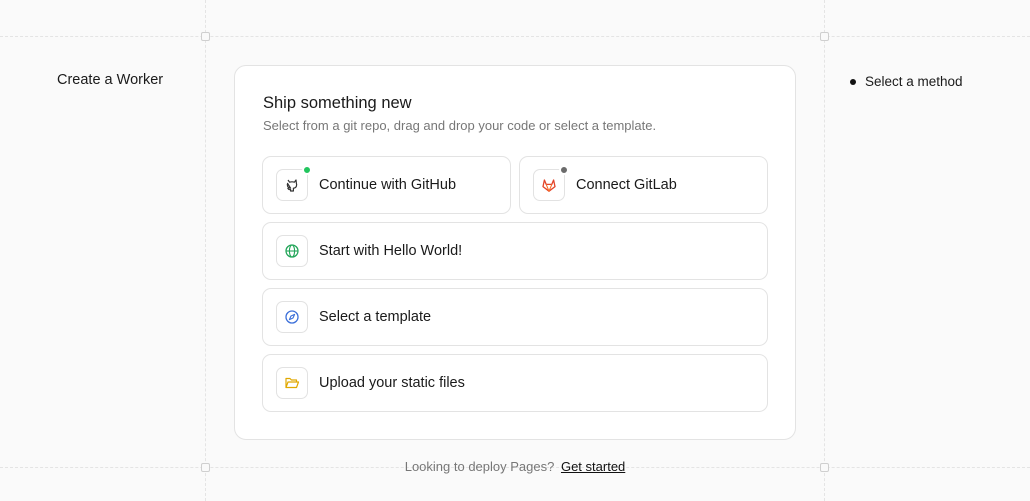 The height and width of the screenshot is (501, 1030). What do you see at coordinates (593, 466) in the screenshot?
I see `get-started-link: Get started` at bounding box center [593, 466].